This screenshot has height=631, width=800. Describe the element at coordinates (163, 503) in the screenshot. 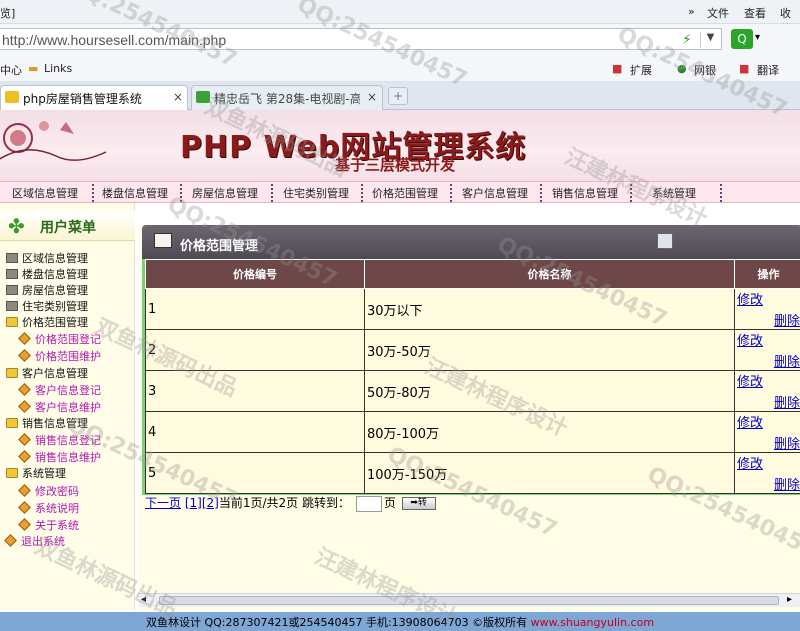

I see `next-page-link: 下一页` at that location.